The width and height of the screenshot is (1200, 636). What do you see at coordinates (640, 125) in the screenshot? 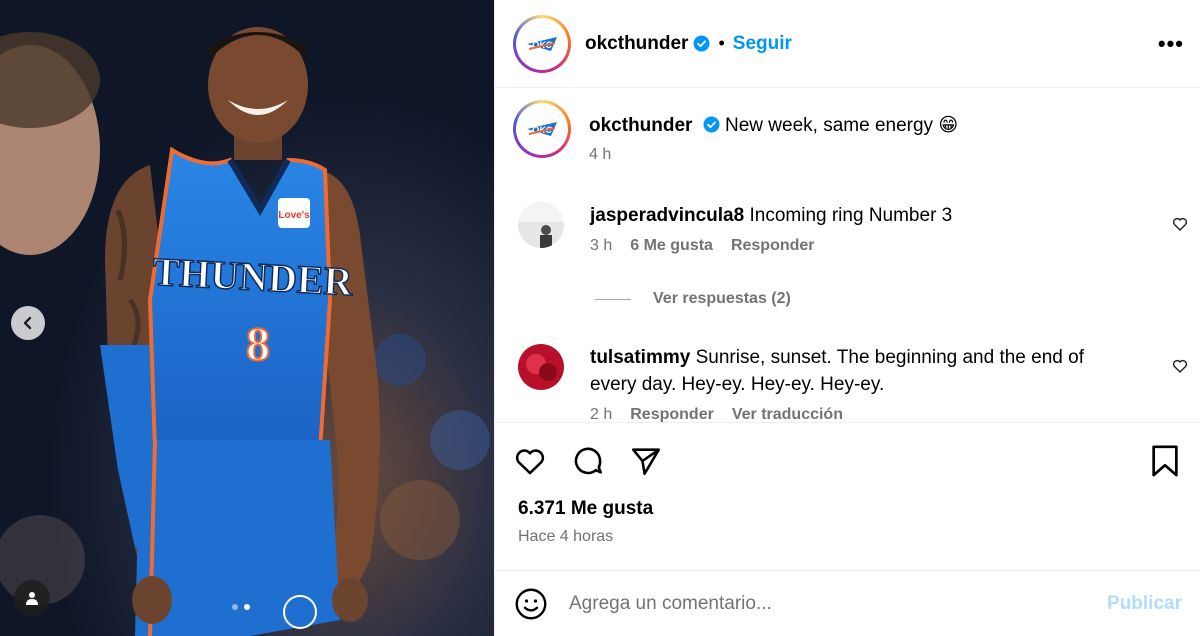
I see `caption-username: okcthunder` at bounding box center [640, 125].